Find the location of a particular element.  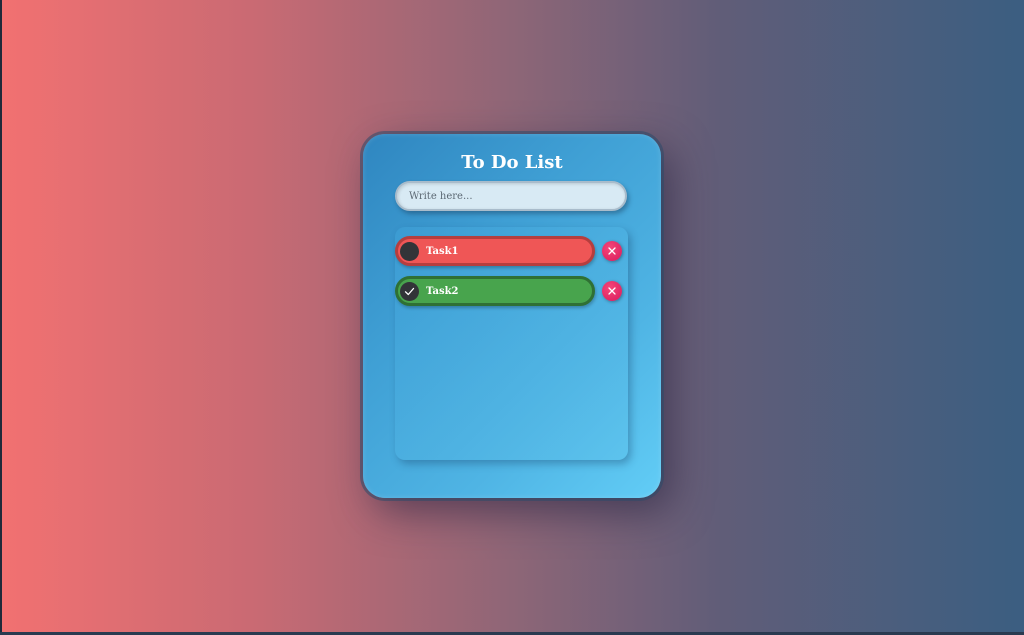

delete-task1-button is located at coordinates (612, 251).